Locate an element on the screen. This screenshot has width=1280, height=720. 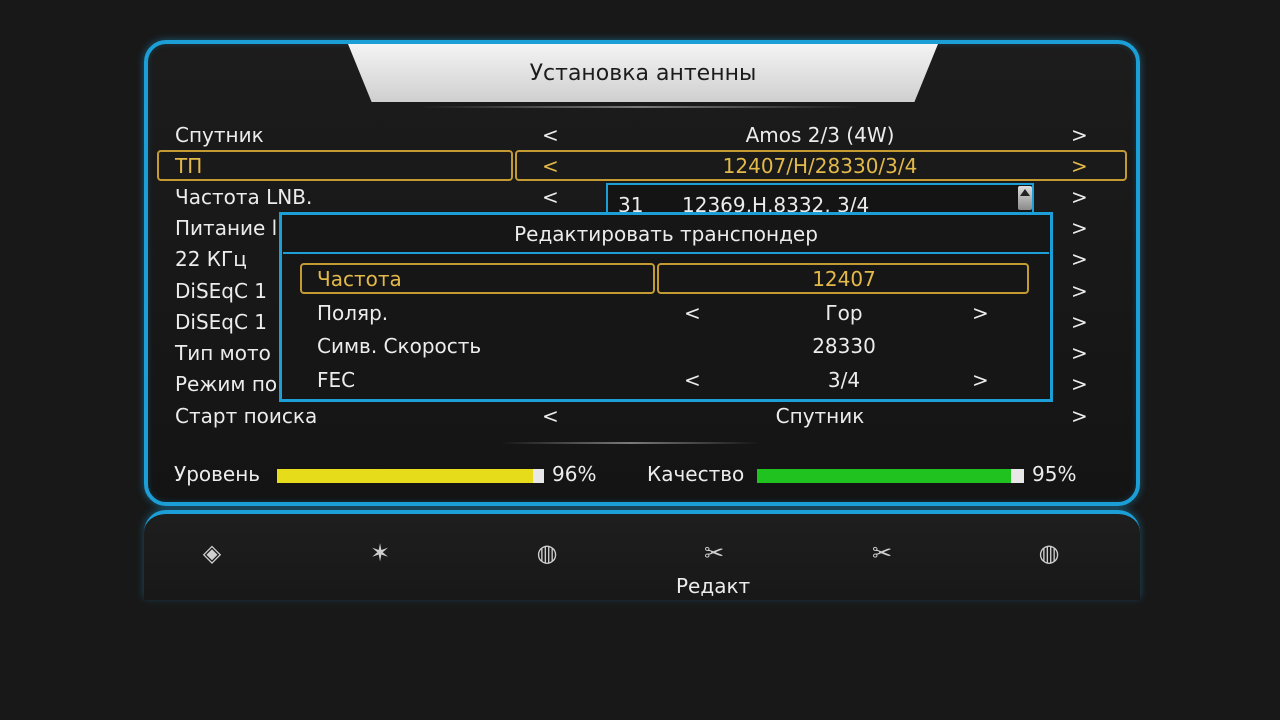
page-title: Установка антенны is located at coordinates (643, 73).